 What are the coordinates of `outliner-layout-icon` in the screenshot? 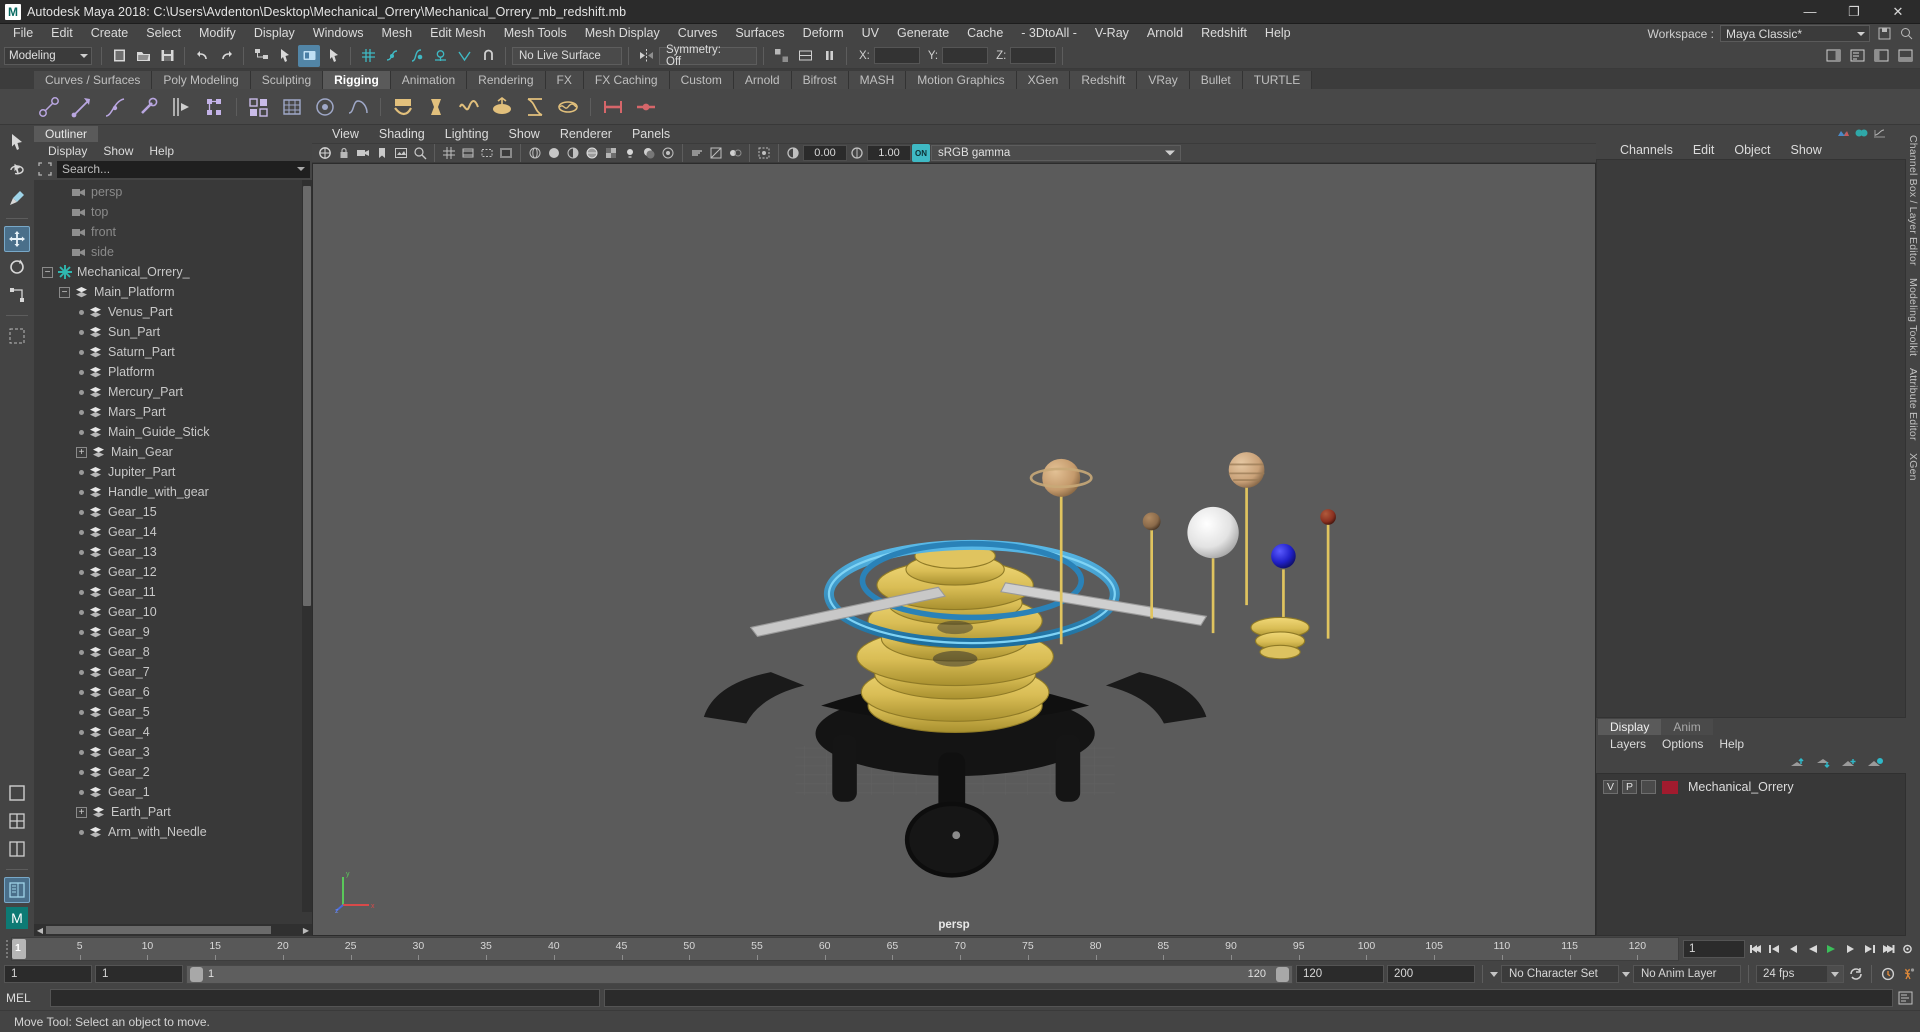 It's located at (17, 890).